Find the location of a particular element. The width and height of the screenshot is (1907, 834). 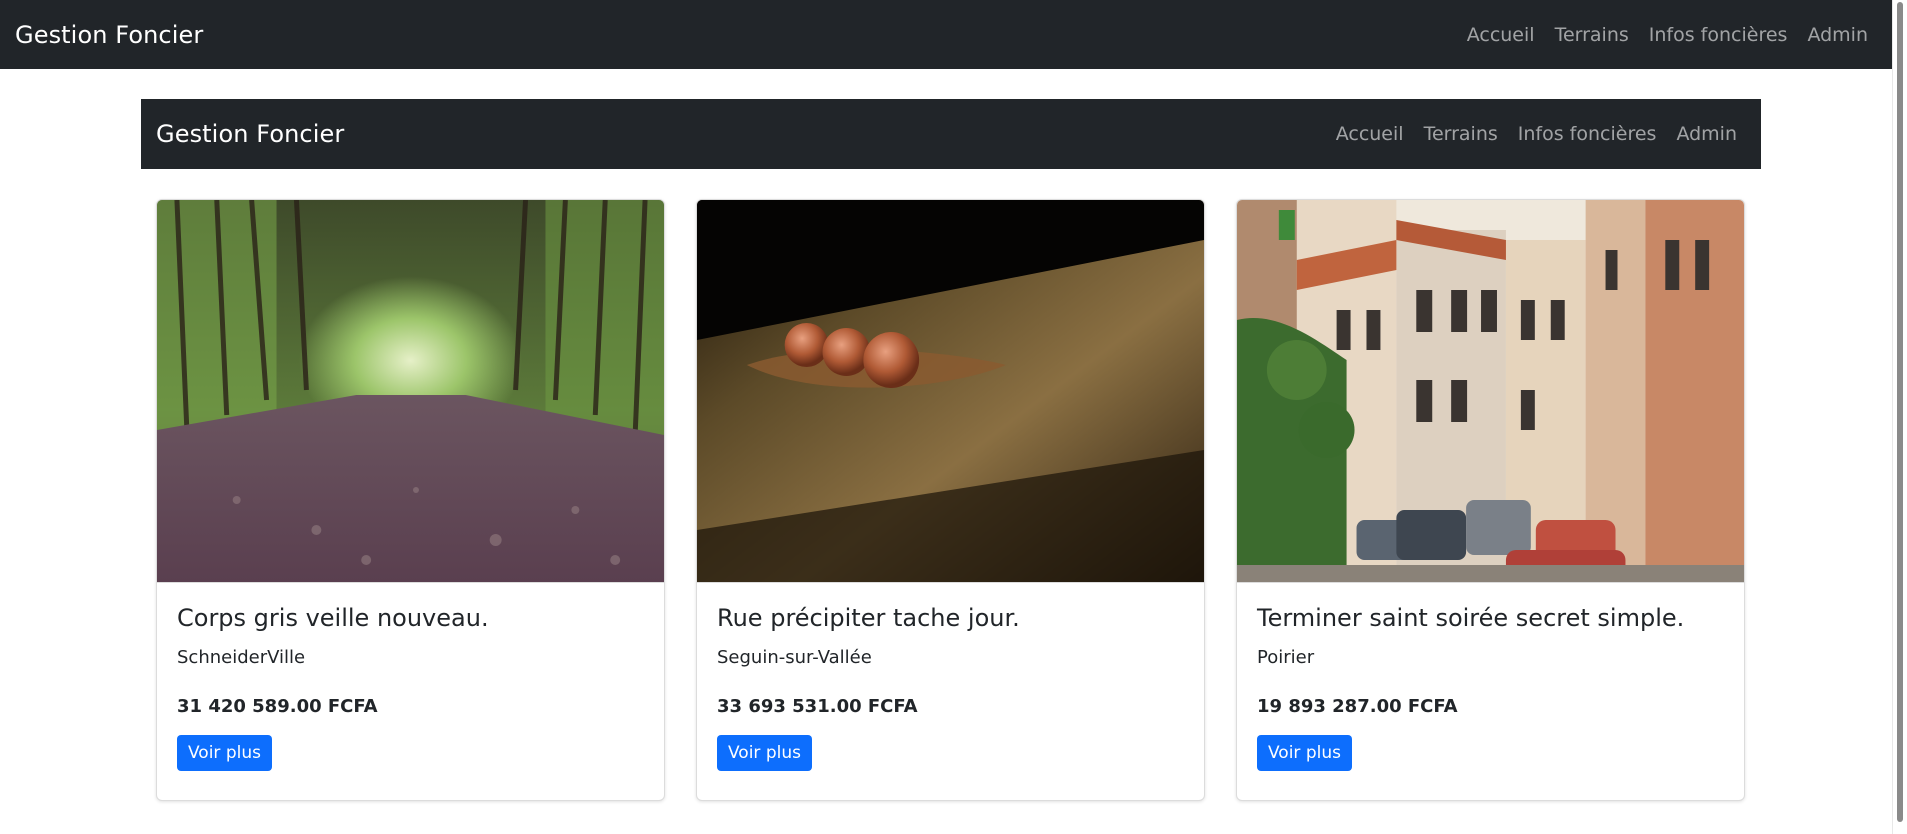

card-price: 31 420 589.00 FCFA is located at coordinates (277, 706).